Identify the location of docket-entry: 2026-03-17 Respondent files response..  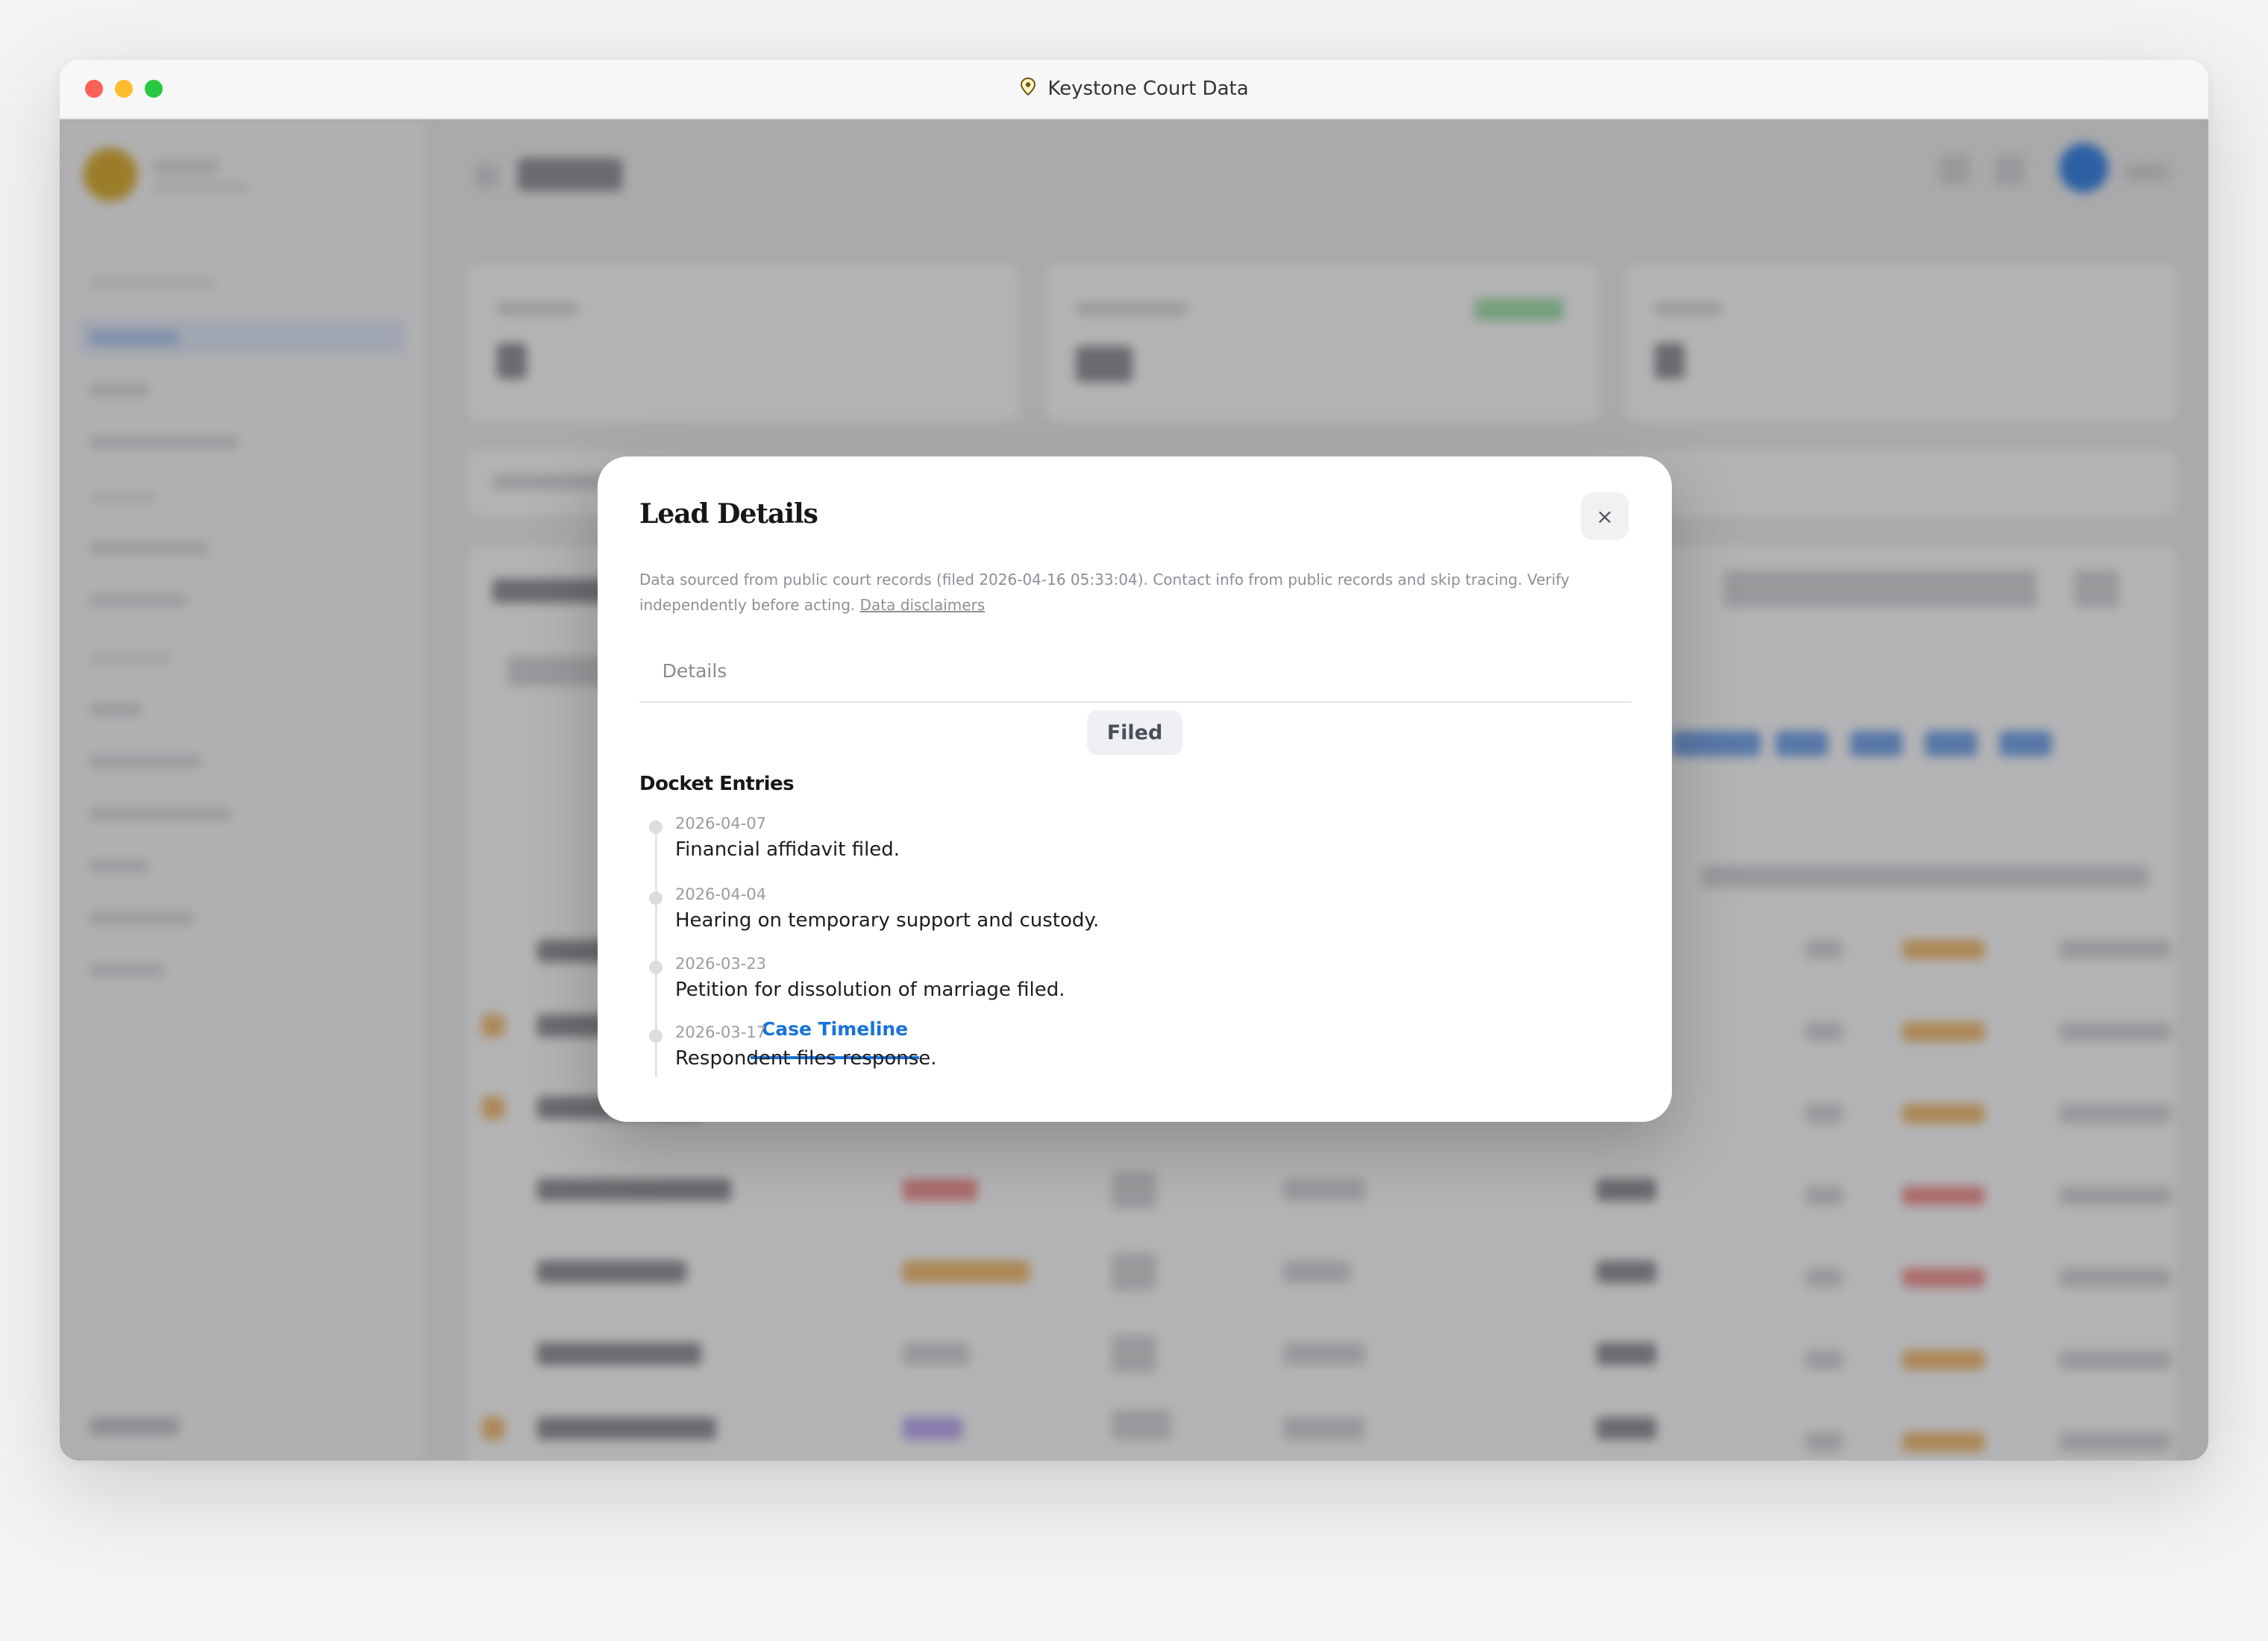
(1124, 1057).